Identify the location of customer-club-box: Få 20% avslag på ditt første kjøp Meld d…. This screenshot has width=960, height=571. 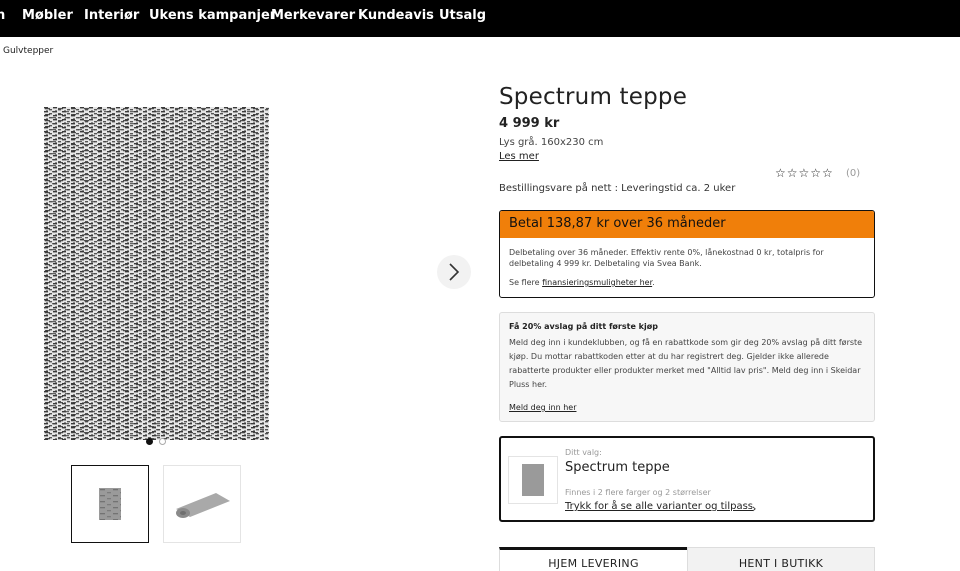
(687, 367).